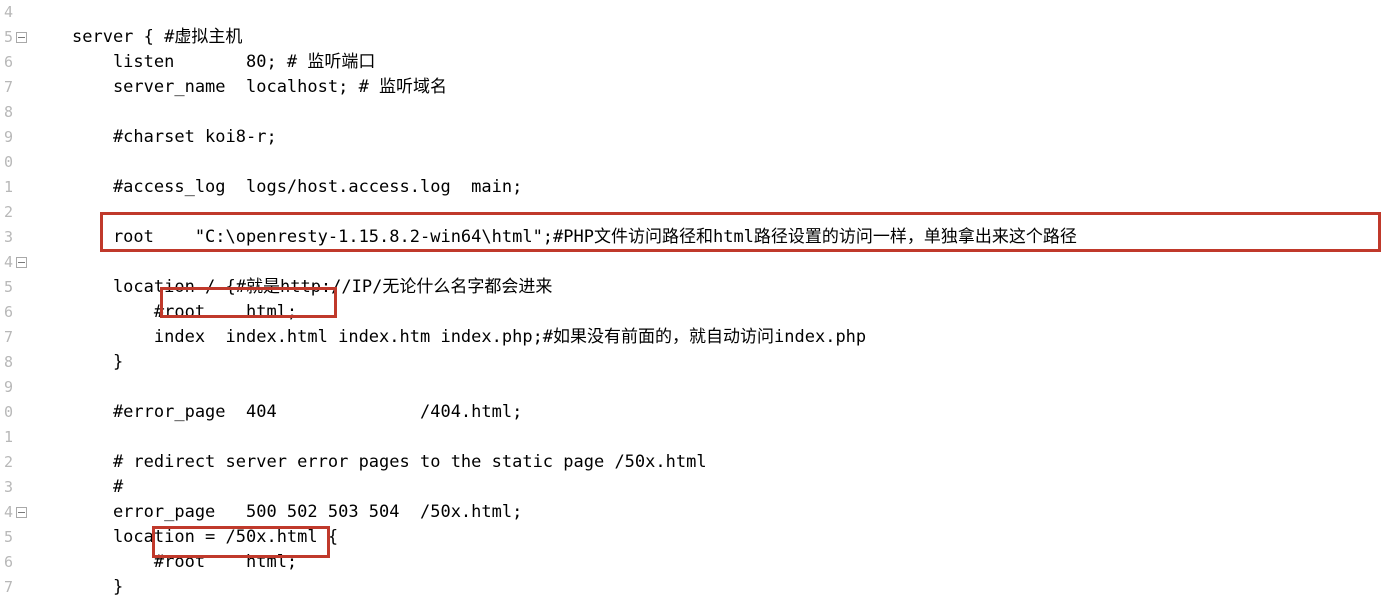 Image resolution: width=1395 pixels, height=600 pixels. I want to click on code-line-text: #access_log logs/host.access.log main;, so click(297, 187).